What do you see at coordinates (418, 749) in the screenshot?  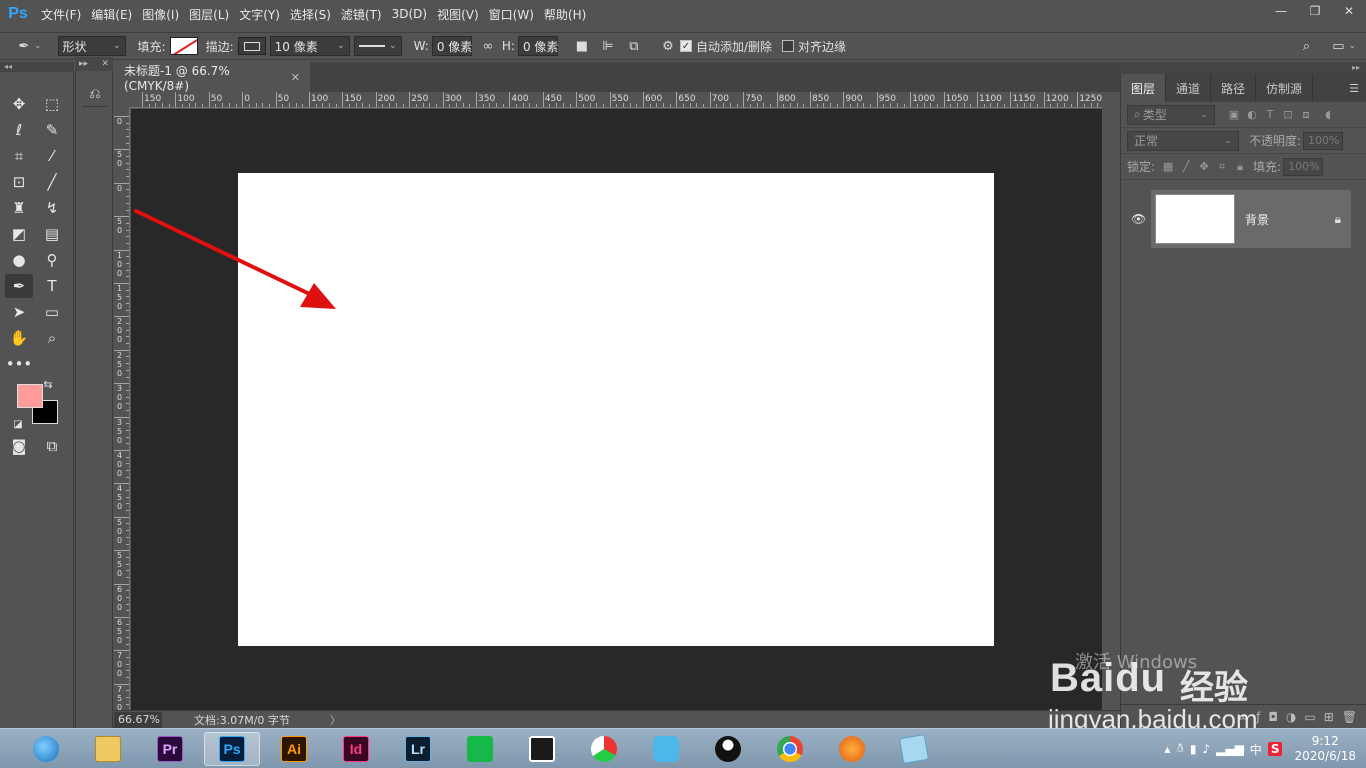 I see `taskbar-lightroom: Lr` at bounding box center [418, 749].